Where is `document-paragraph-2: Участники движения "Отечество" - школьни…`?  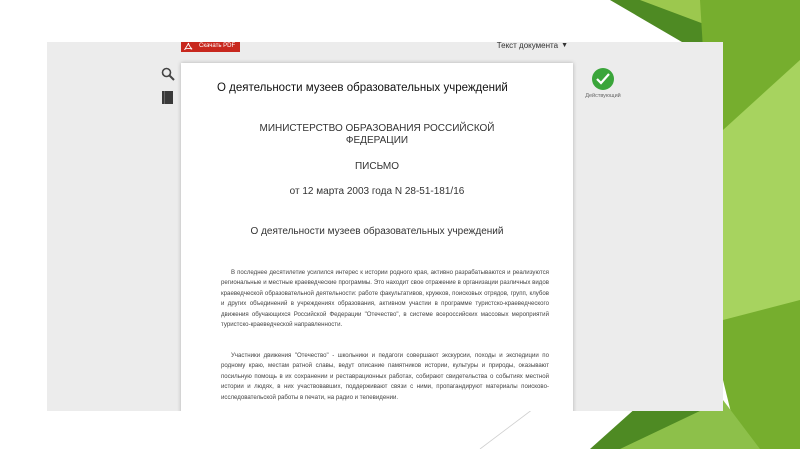
document-paragraph-2: Участники движения "Отечество" - школьни… is located at coordinates (385, 376).